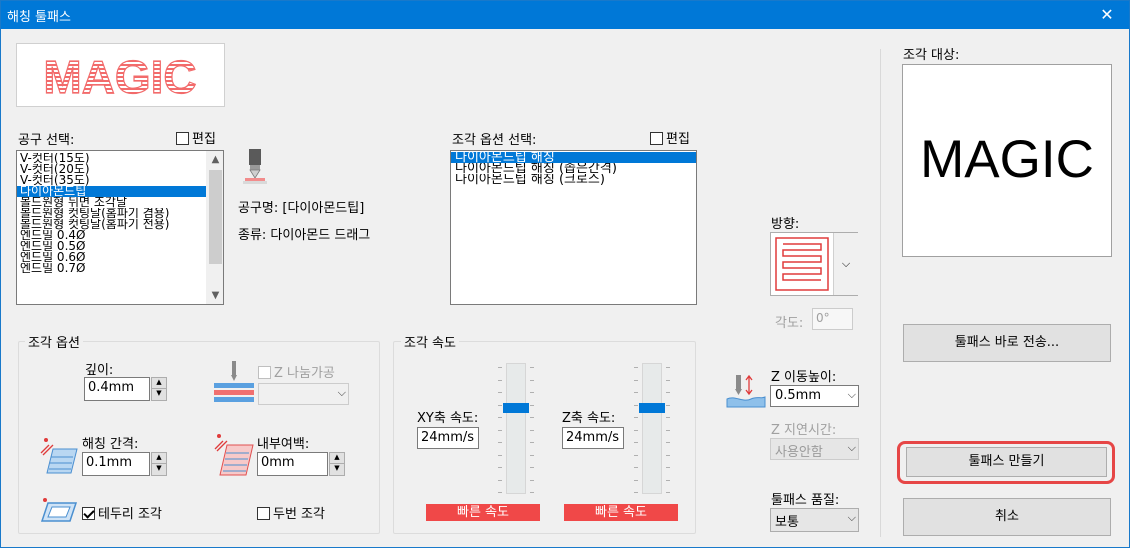 The width and height of the screenshot is (1130, 548). Describe the element at coordinates (785, 224) in the screenshot. I see `direction-label: 방향:` at that location.